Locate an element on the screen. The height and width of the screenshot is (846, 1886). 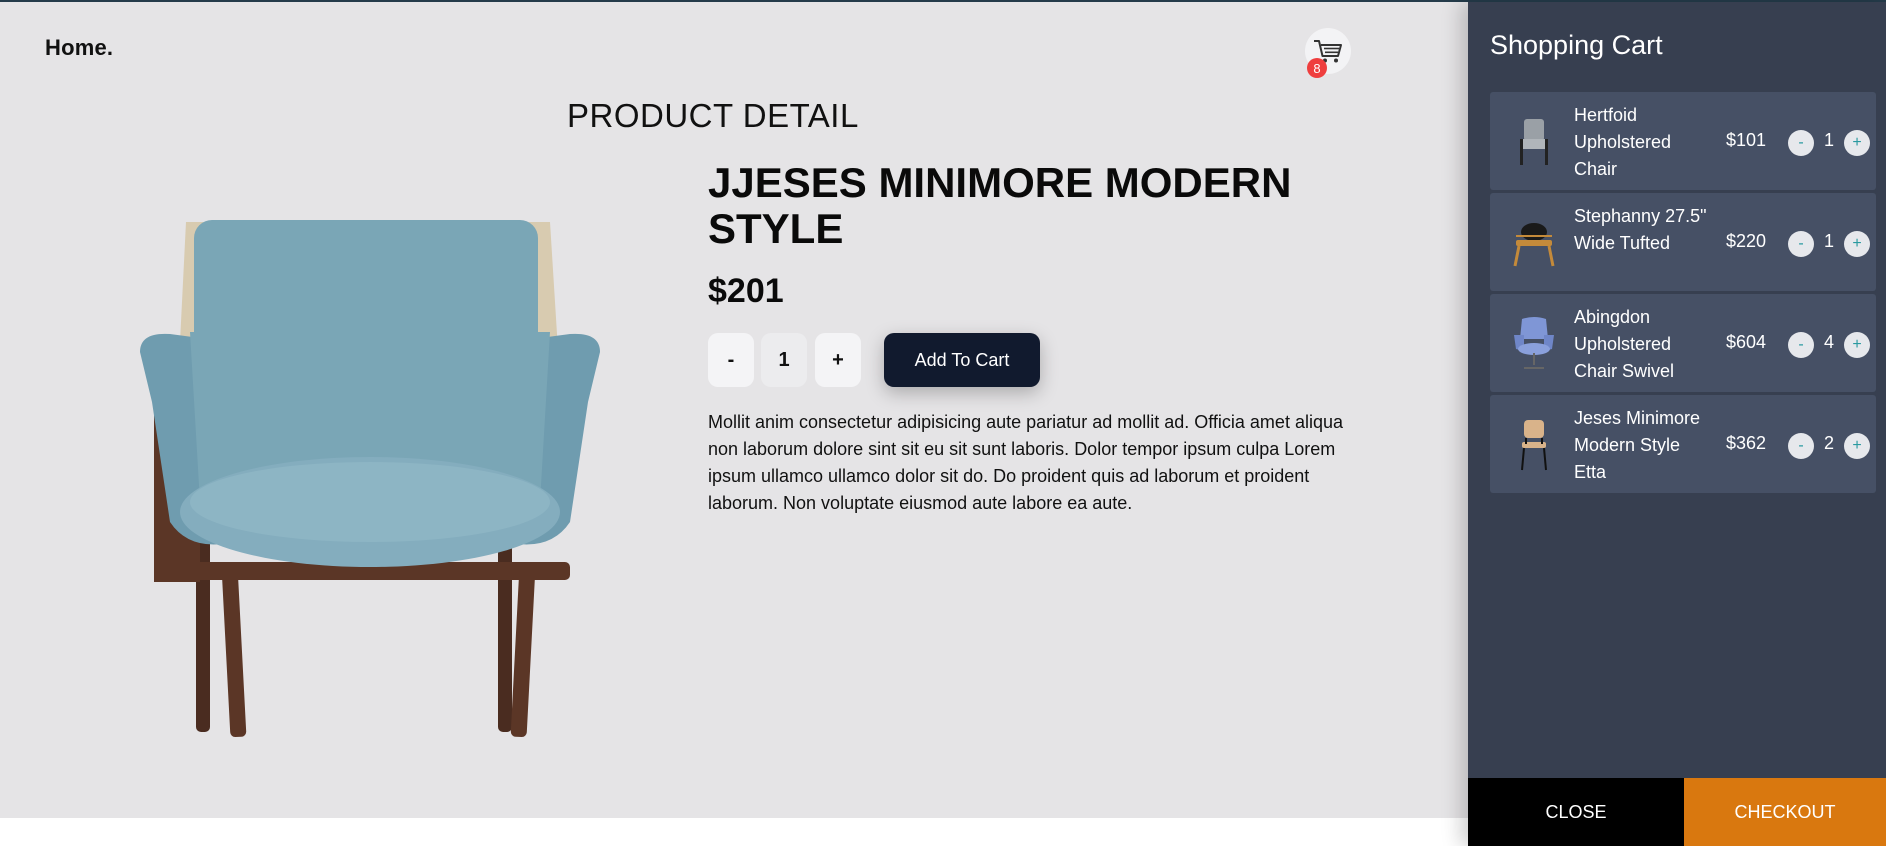
cart-item: Stephanny 27.5" Wide Tufted $220 - 1 + is located at coordinates (1683, 242).